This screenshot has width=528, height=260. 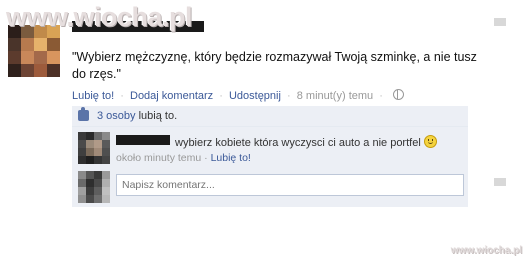 What do you see at coordinates (116, 116) in the screenshot?
I see `likes-count-link: 3 osoby` at bounding box center [116, 116].